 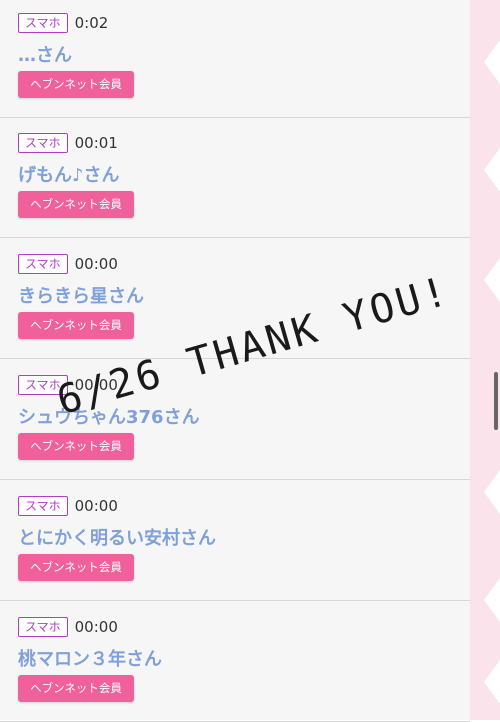 I want to click on visit-time: 00:01, so click(x=96, y=143).